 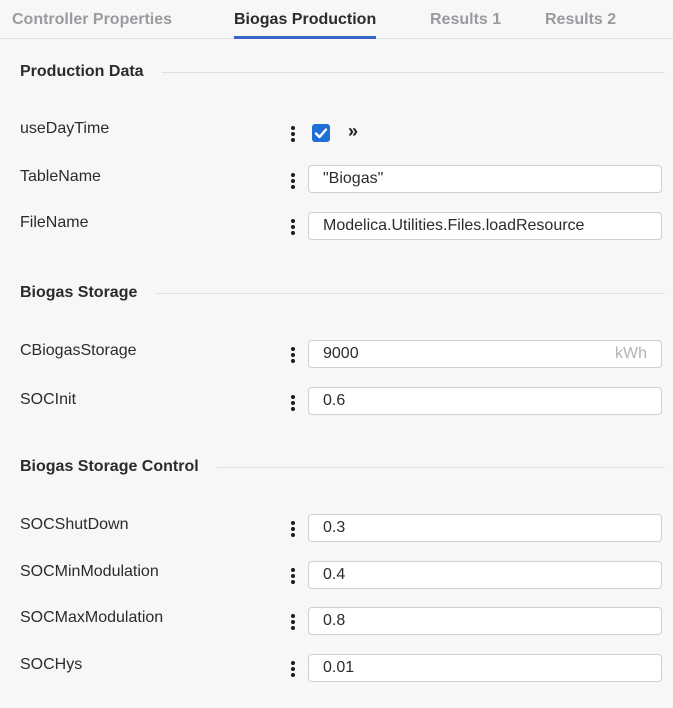 I want to click on unit-label: kWh, so click(x=631, y=353).